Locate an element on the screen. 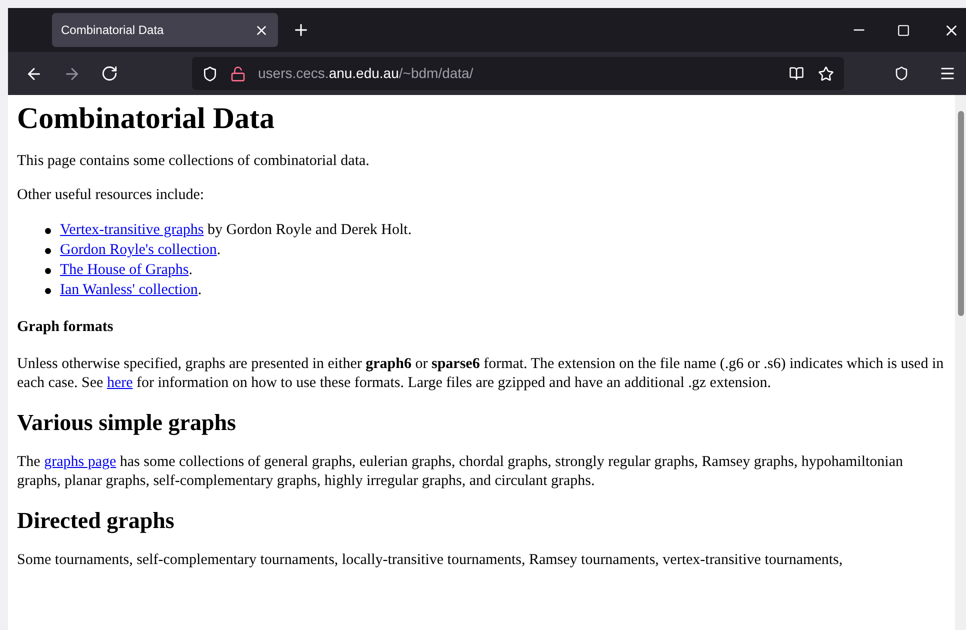 The image size is (966, 630). list-item: The House of Graphs. is located at coordinates (126, 270).